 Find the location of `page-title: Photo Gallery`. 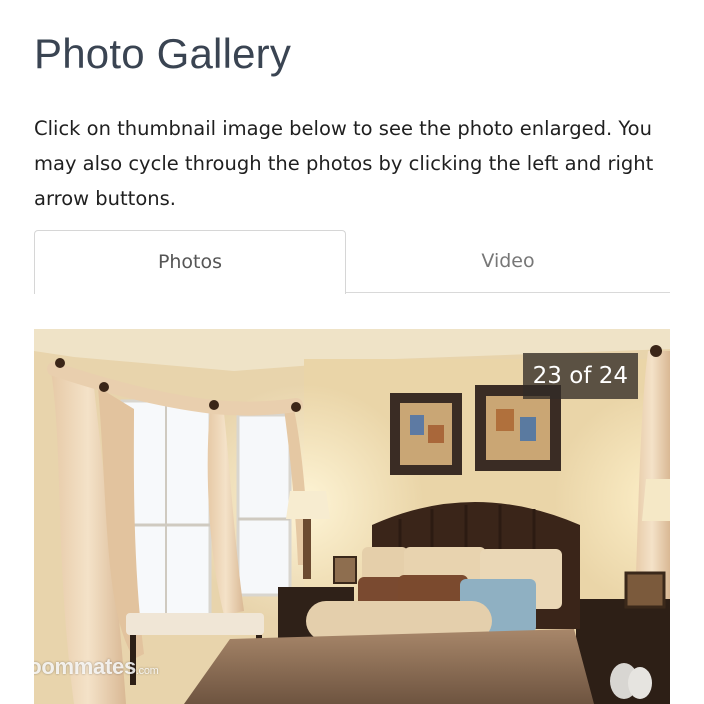

page-title: Photo Gallery is located at coordinates (163, 53).